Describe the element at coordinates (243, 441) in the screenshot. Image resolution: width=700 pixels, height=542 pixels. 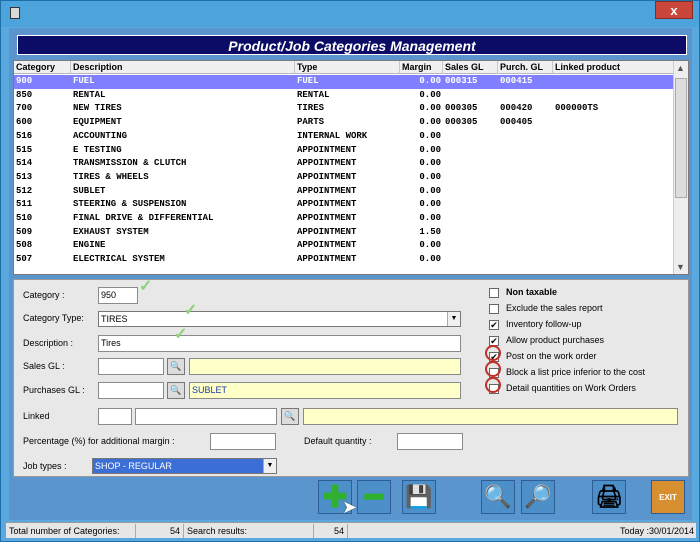
I see `percentage-input` at that location.